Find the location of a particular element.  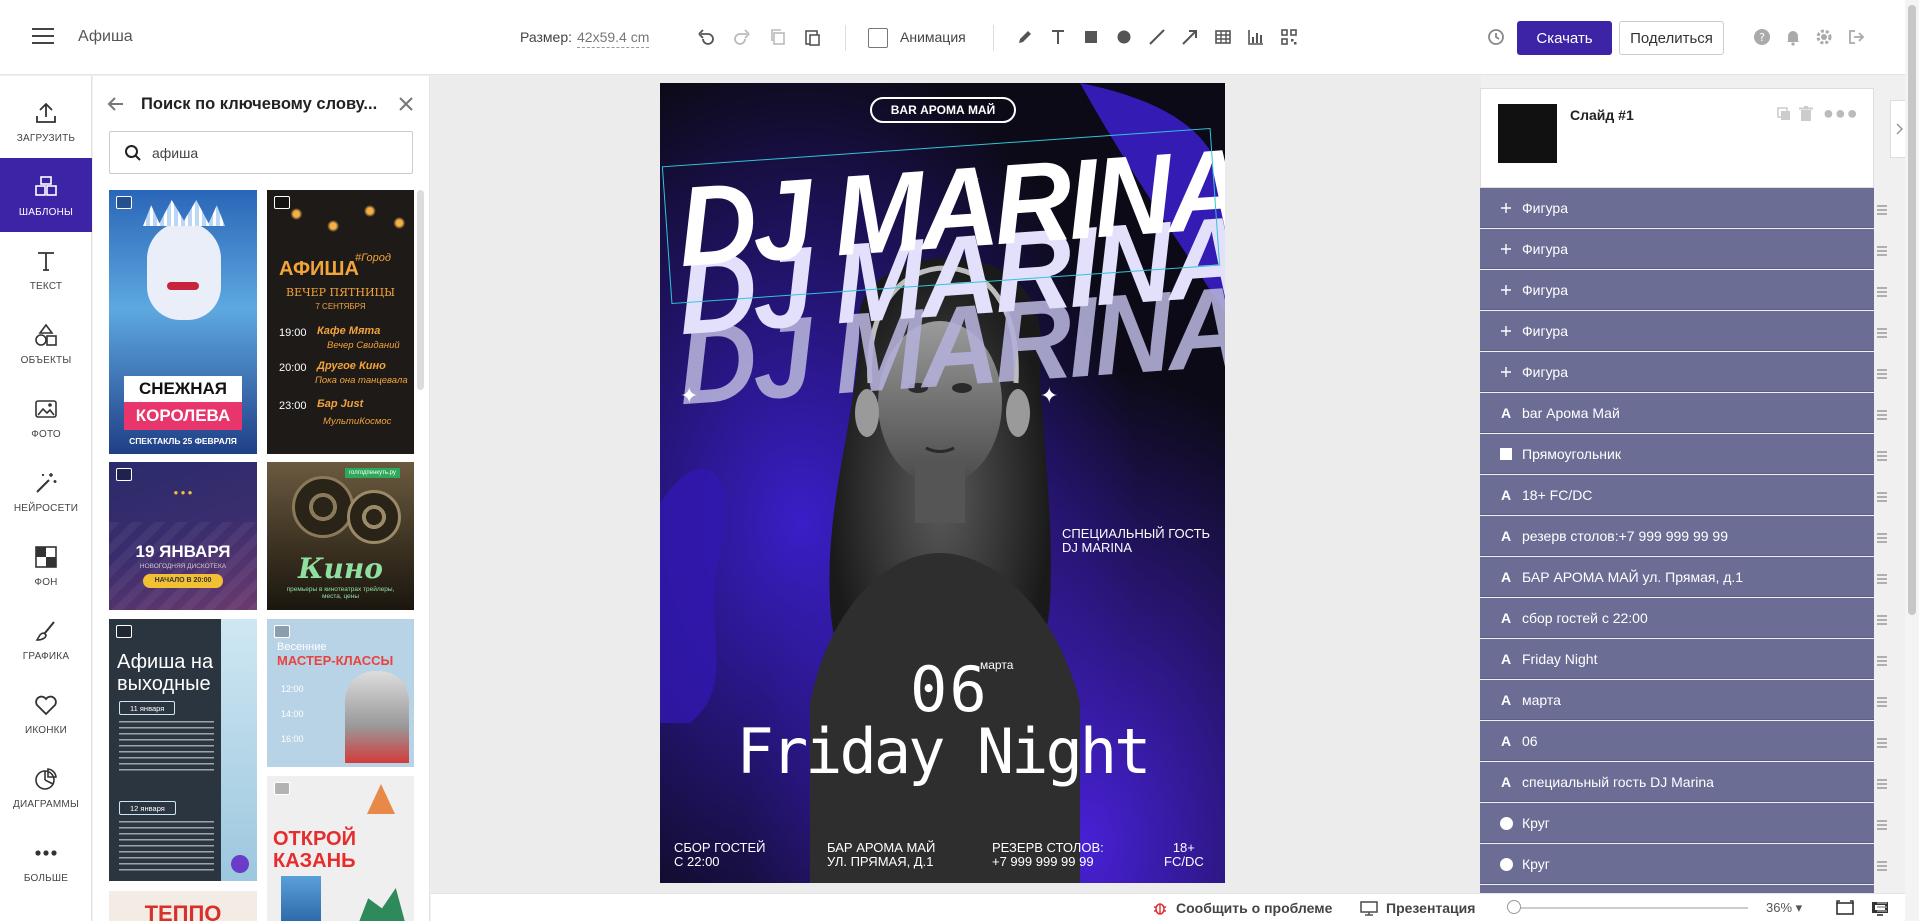

search-input is located at coordinates (277, 153).